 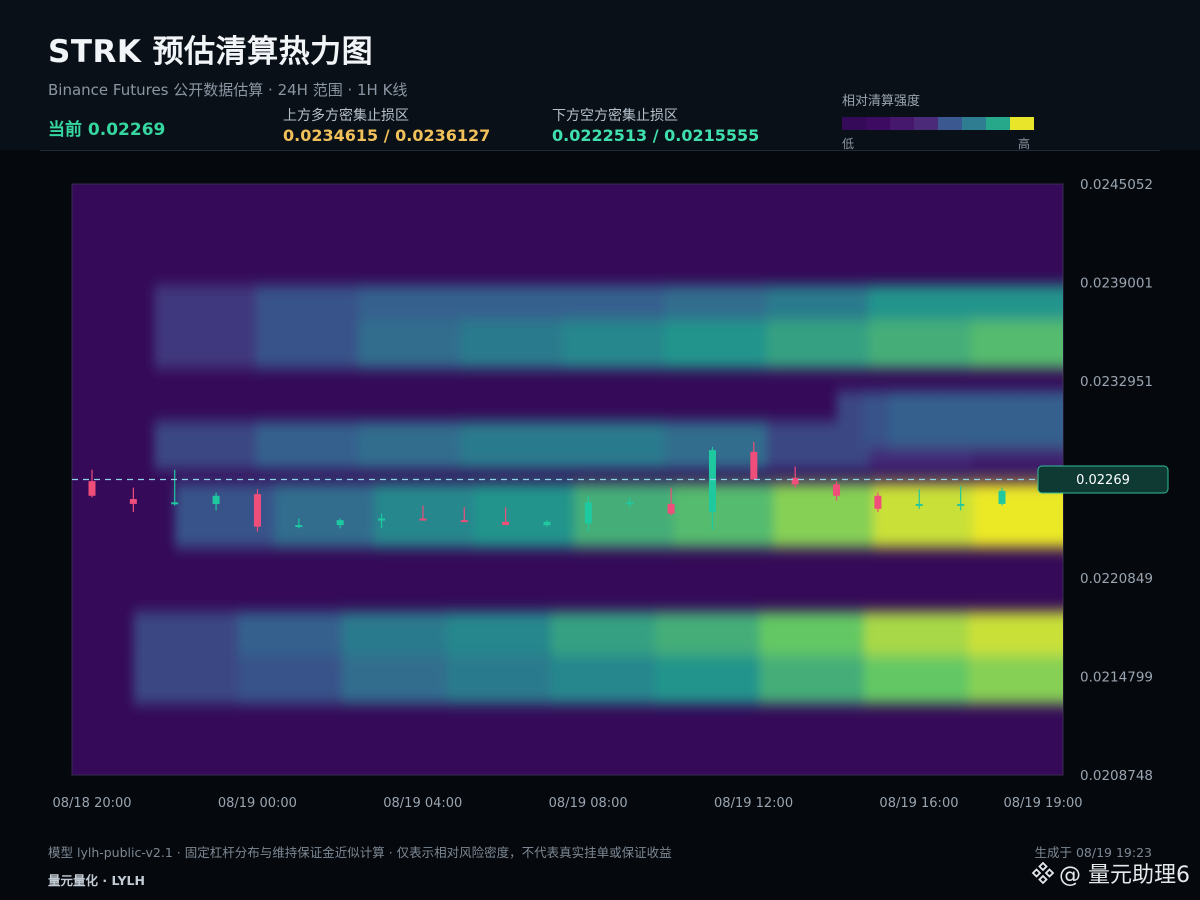 I want to click on footer-brand: 量元量化 · LYLH, so click(x=96, y=880).